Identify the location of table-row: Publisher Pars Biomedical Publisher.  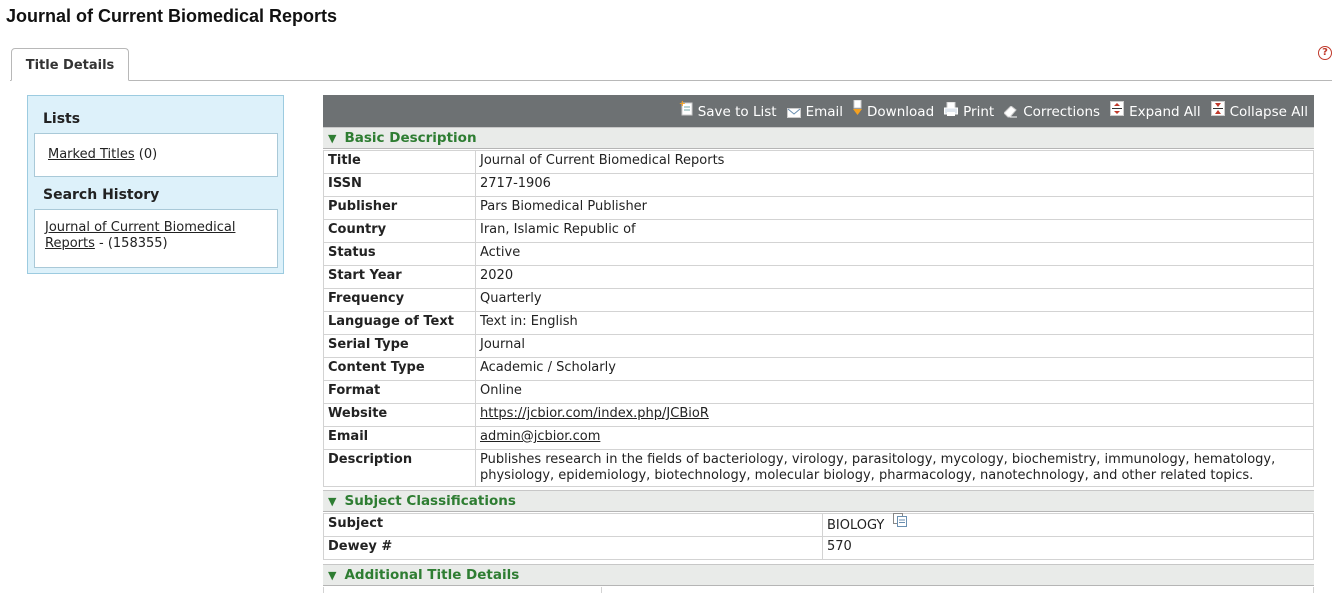
(818, 208).